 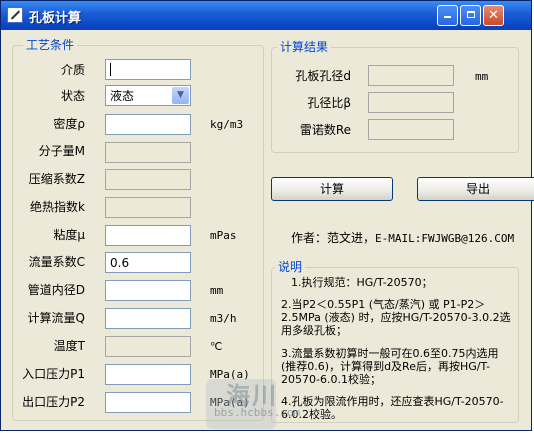 What do you see at coordinates (148, 318) in the screenshot?
I see `flow-input` at bounding box center [148, 318].